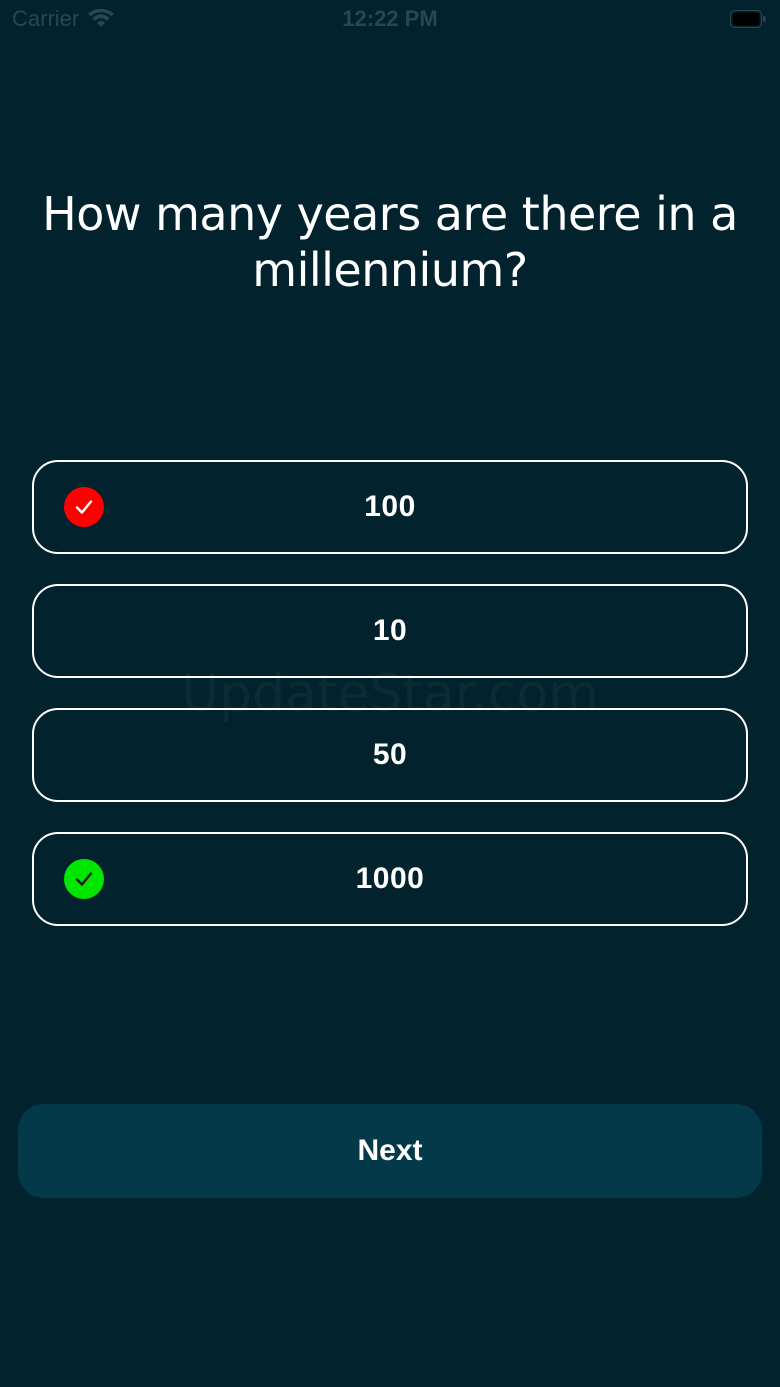  I want to click on answer-option-50: 50, so click(390, 755).